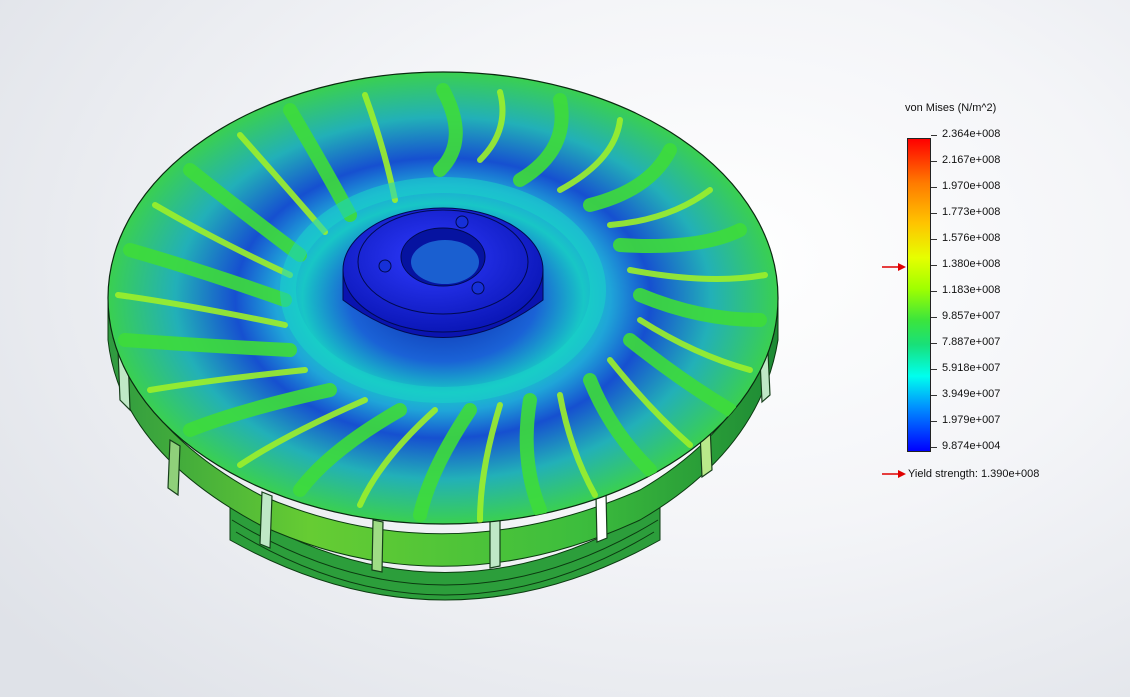 The width and height of the screenshot is (1130, 697). What do you see at coordinates (951, 108) in the screenshot?
I see `legend-title: von Mises (N/m^2)` at bounding box center [951, 108].